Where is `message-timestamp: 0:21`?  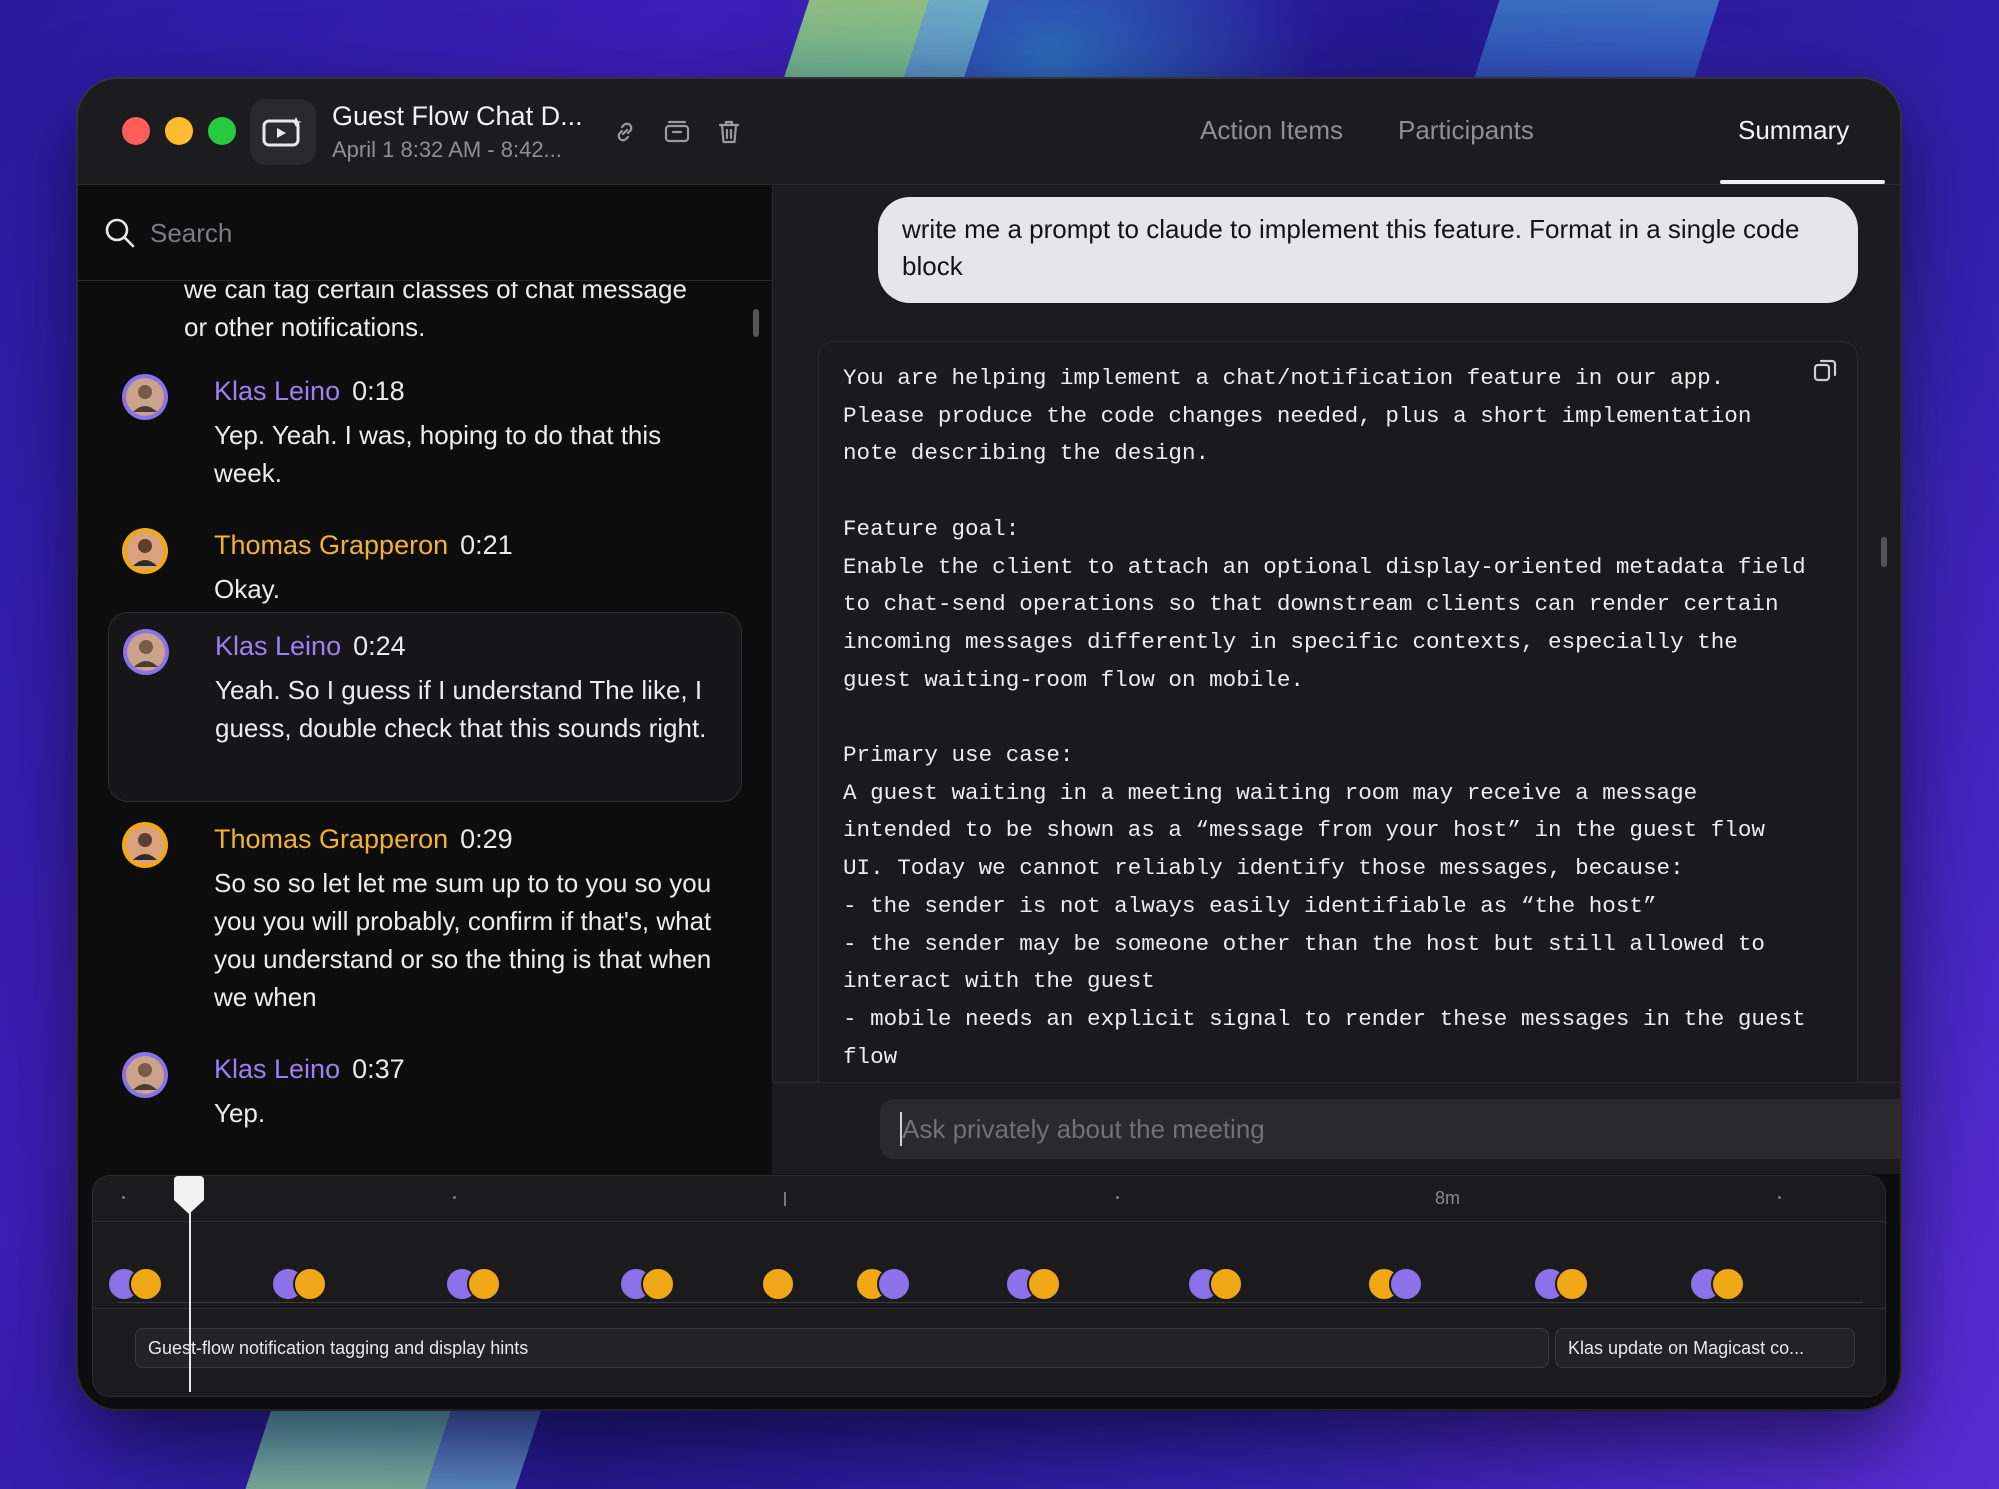 message-timestamp: 0:21 is located at coordinates (486, 545).